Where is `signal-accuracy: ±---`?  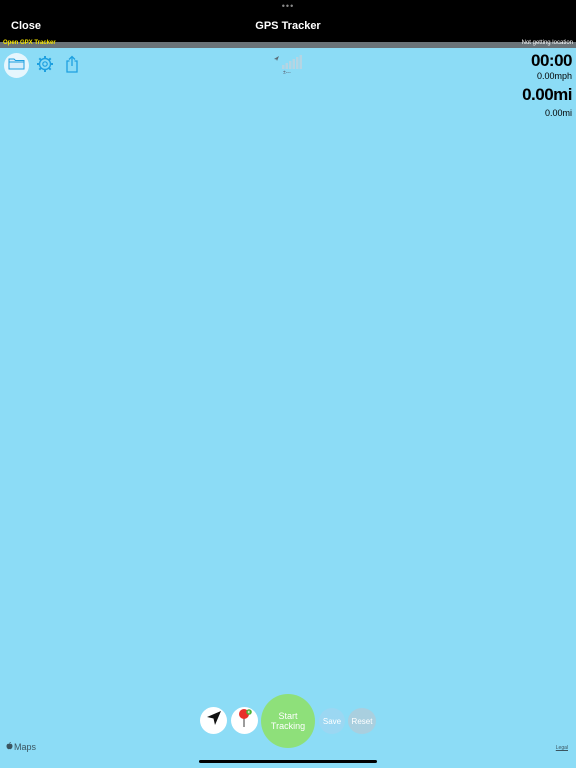
signal-accuracy: ±--- is located at coordinates (287, 73).